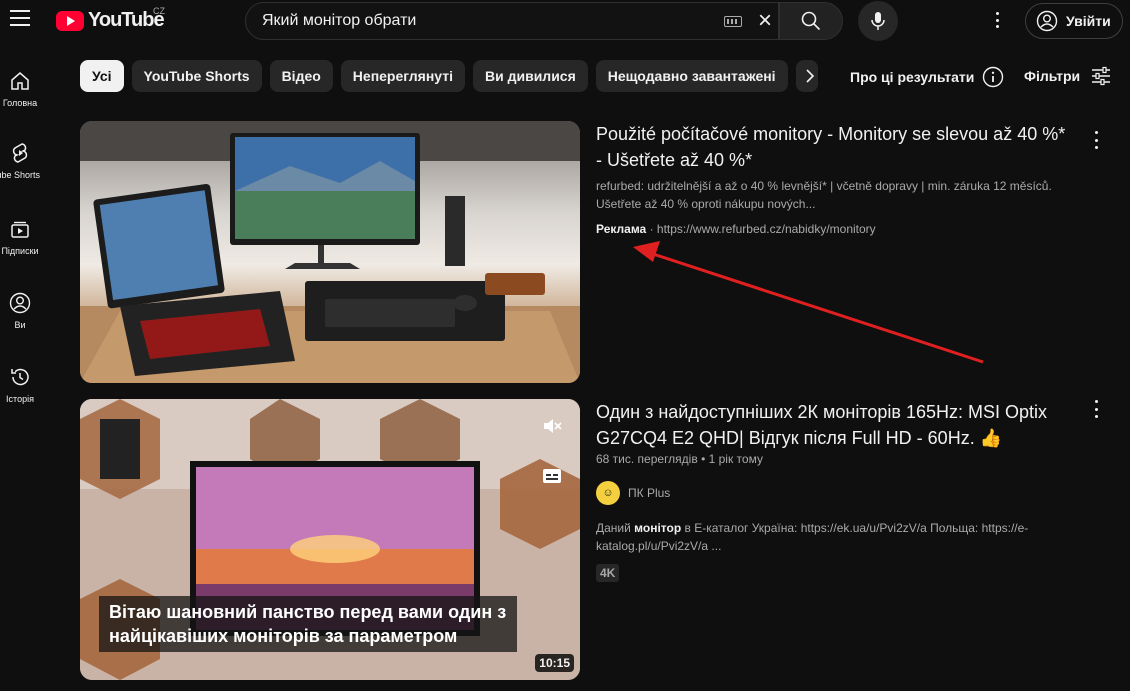 This screenshot has width=1130, height=691. Describe the element at coordinates (20, 377) in the screenshot. I see `history-icon` at that location.